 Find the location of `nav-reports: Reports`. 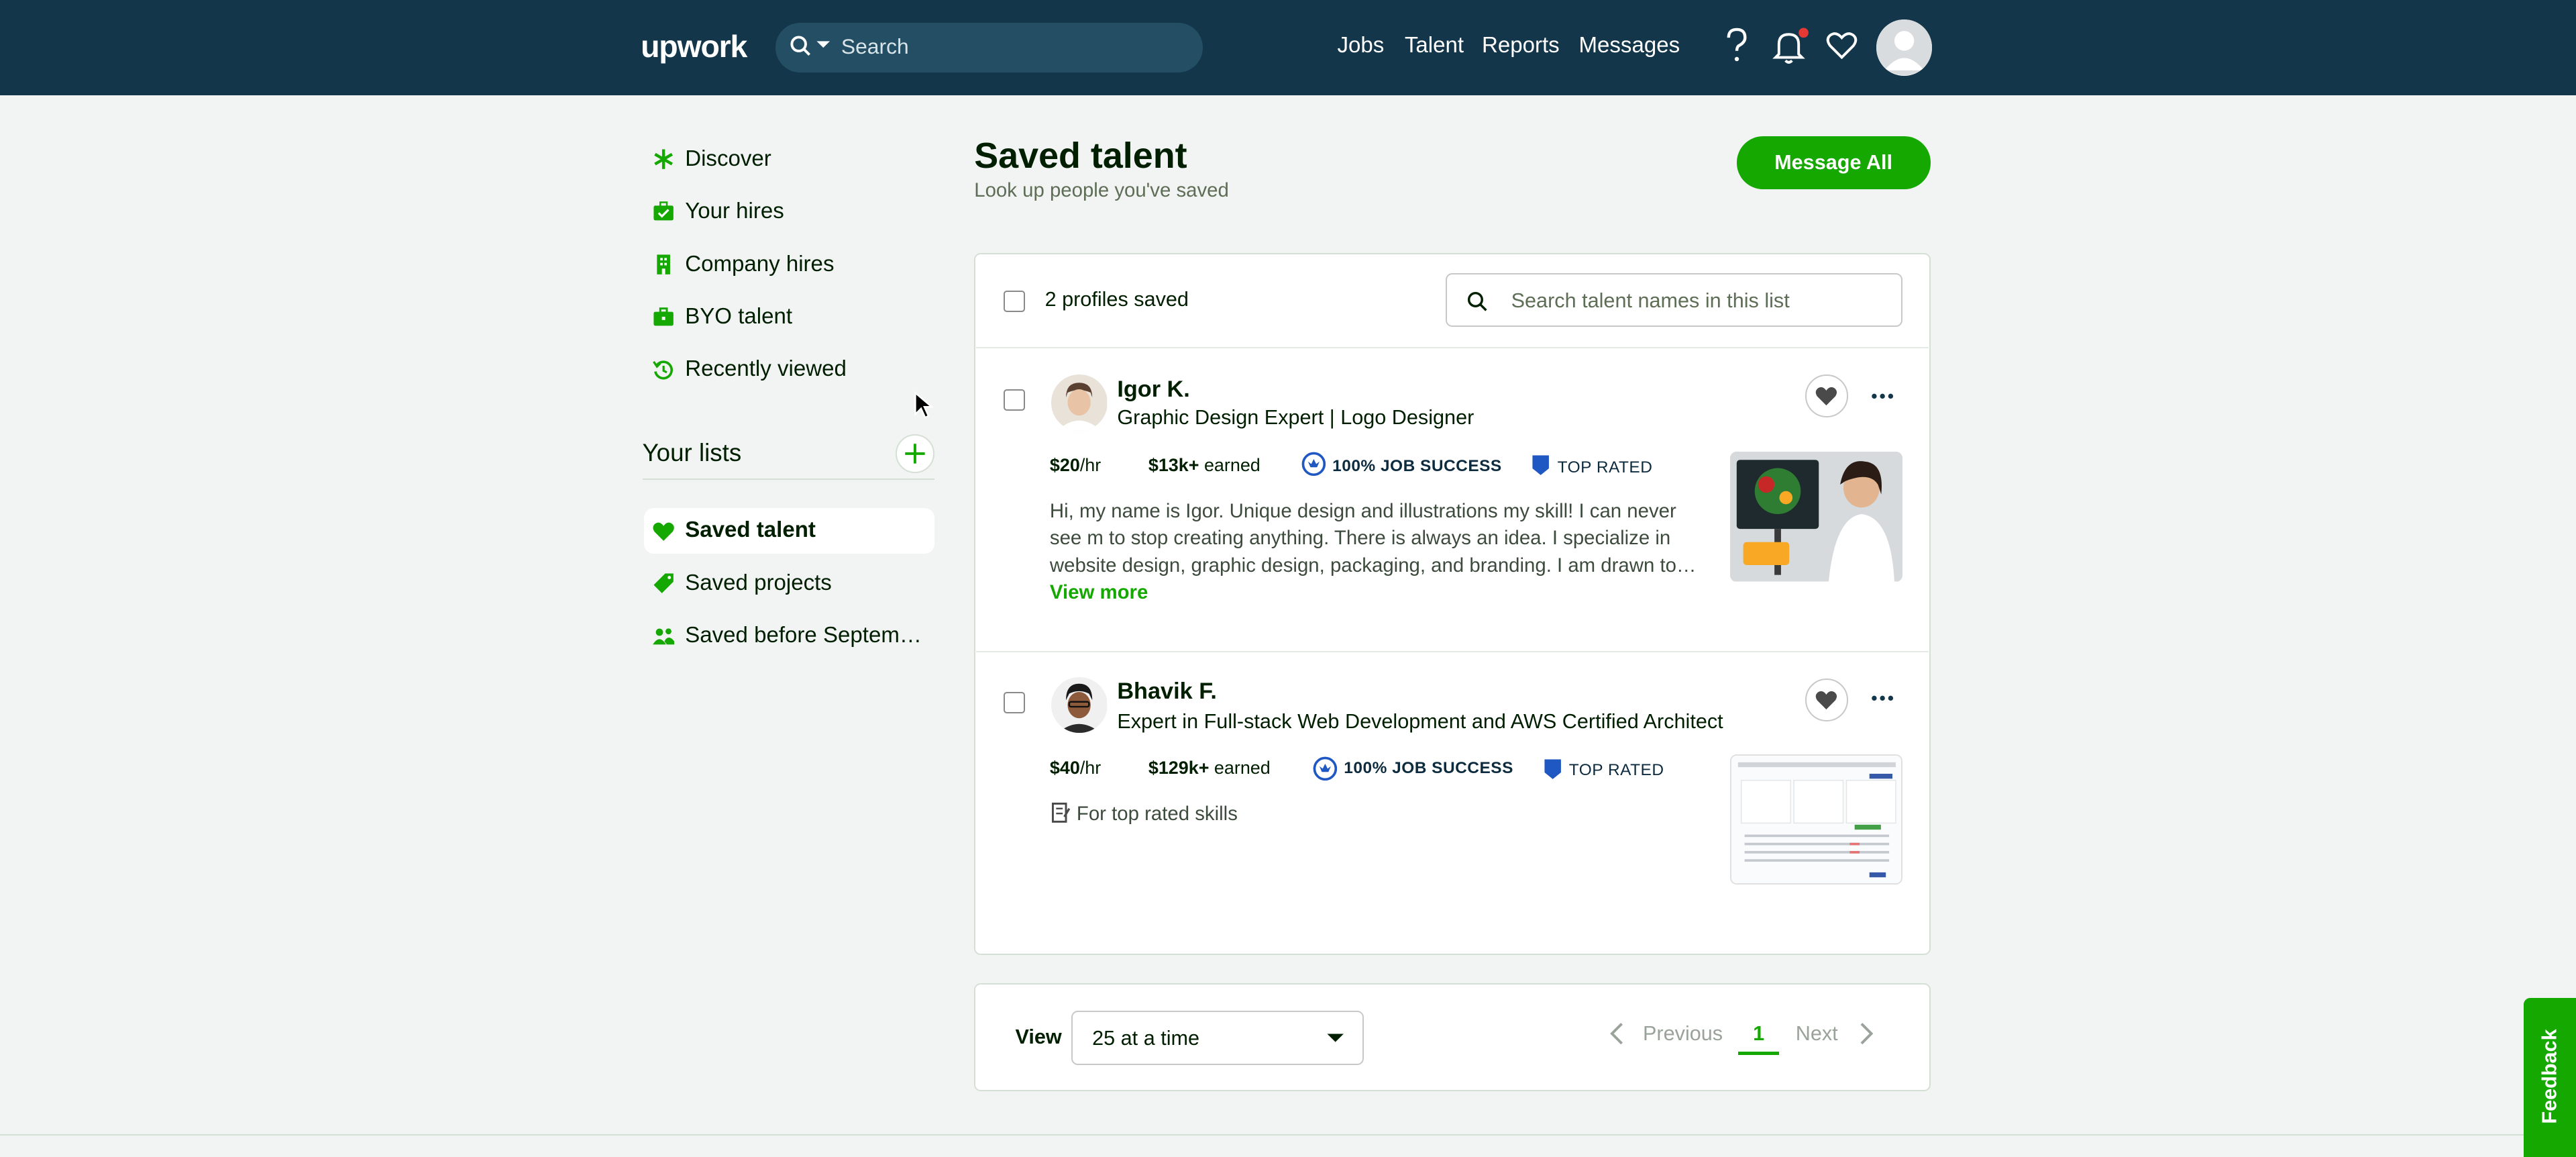

nav-reports: Reports is located at coordinates (1521, 45).